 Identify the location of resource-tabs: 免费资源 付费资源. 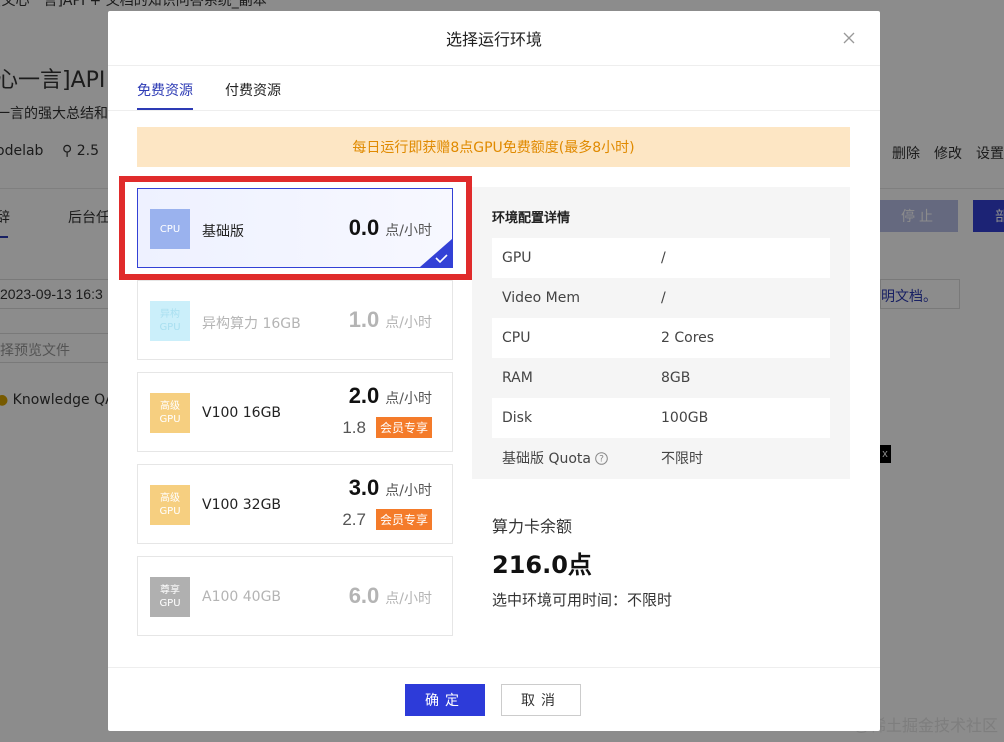
(494, 88).